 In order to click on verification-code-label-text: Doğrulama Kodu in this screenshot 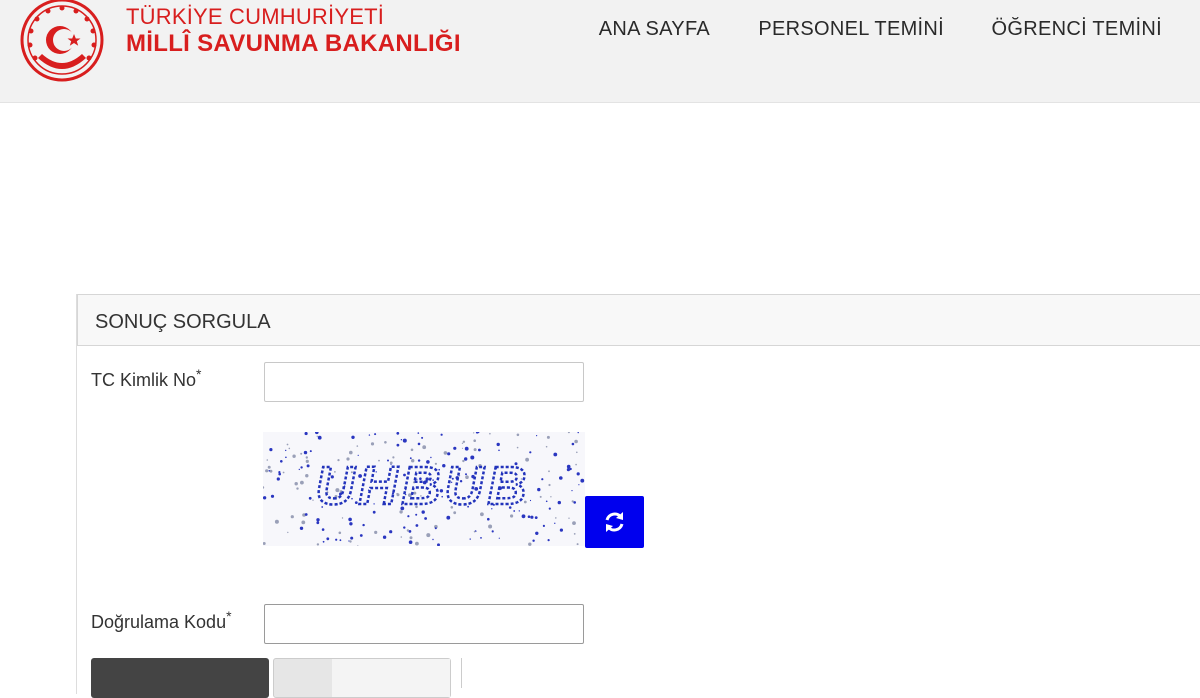, I will do `click(159, 622)`.